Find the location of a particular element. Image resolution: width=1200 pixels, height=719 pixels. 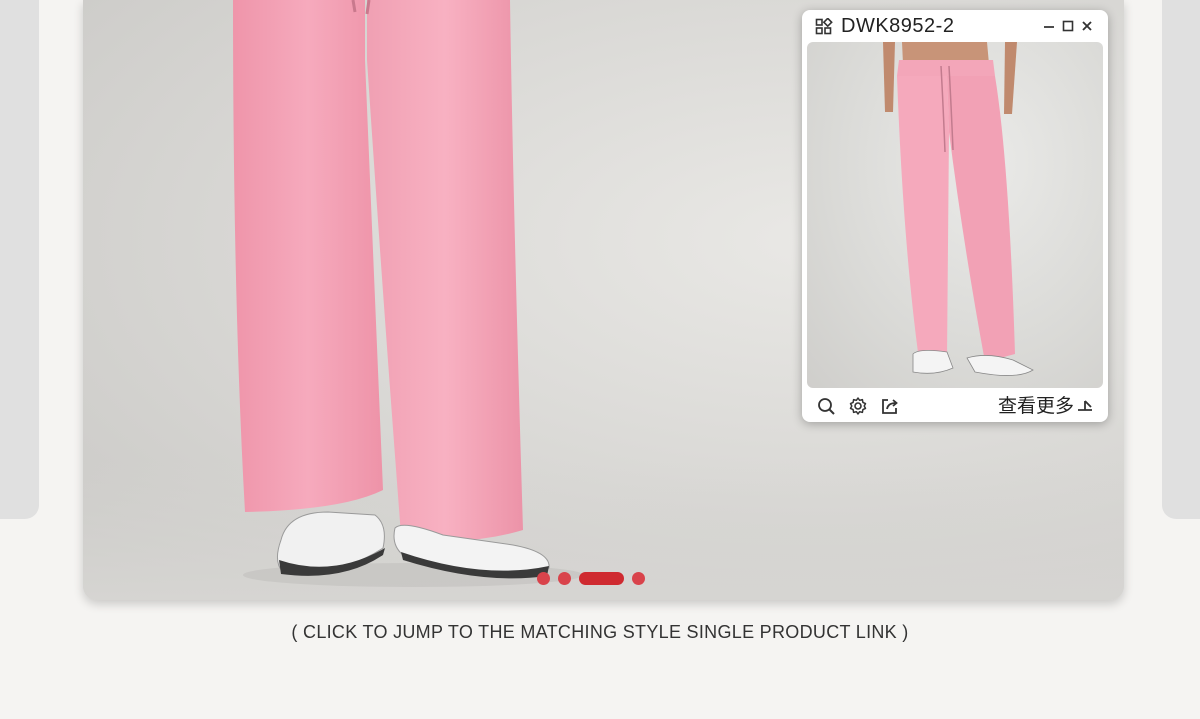

view-more-link: 查看更多 is located at coordinates (1036, 406).